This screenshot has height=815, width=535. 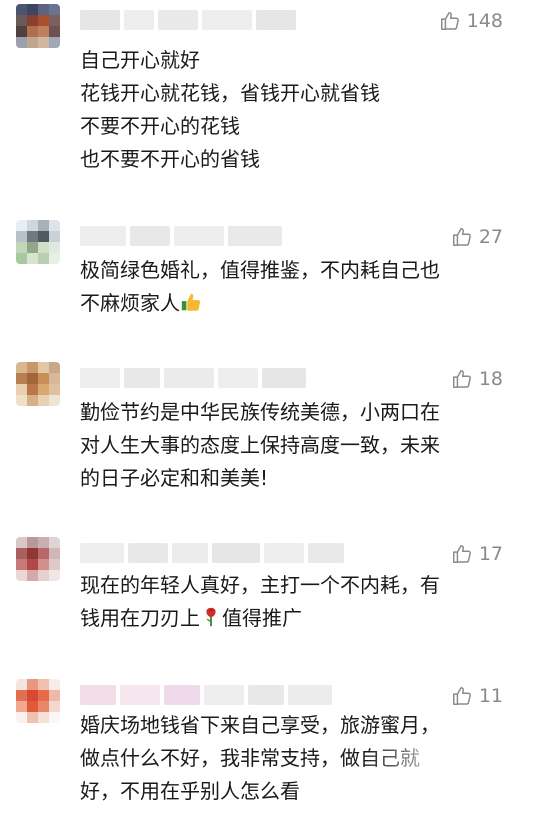 I want to click on comment-text: 现在的年轻人真好，主打一个不内耗，有 钱用在刀刃上 值得推广, so click(x=290, y=602).